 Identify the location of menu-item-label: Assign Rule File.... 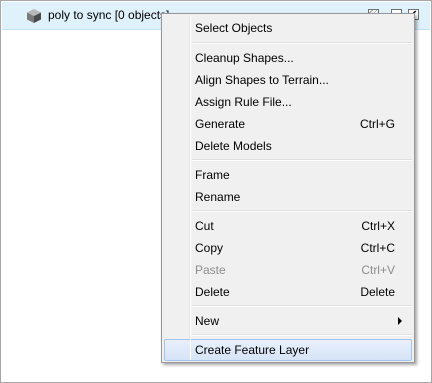
(243, 102).